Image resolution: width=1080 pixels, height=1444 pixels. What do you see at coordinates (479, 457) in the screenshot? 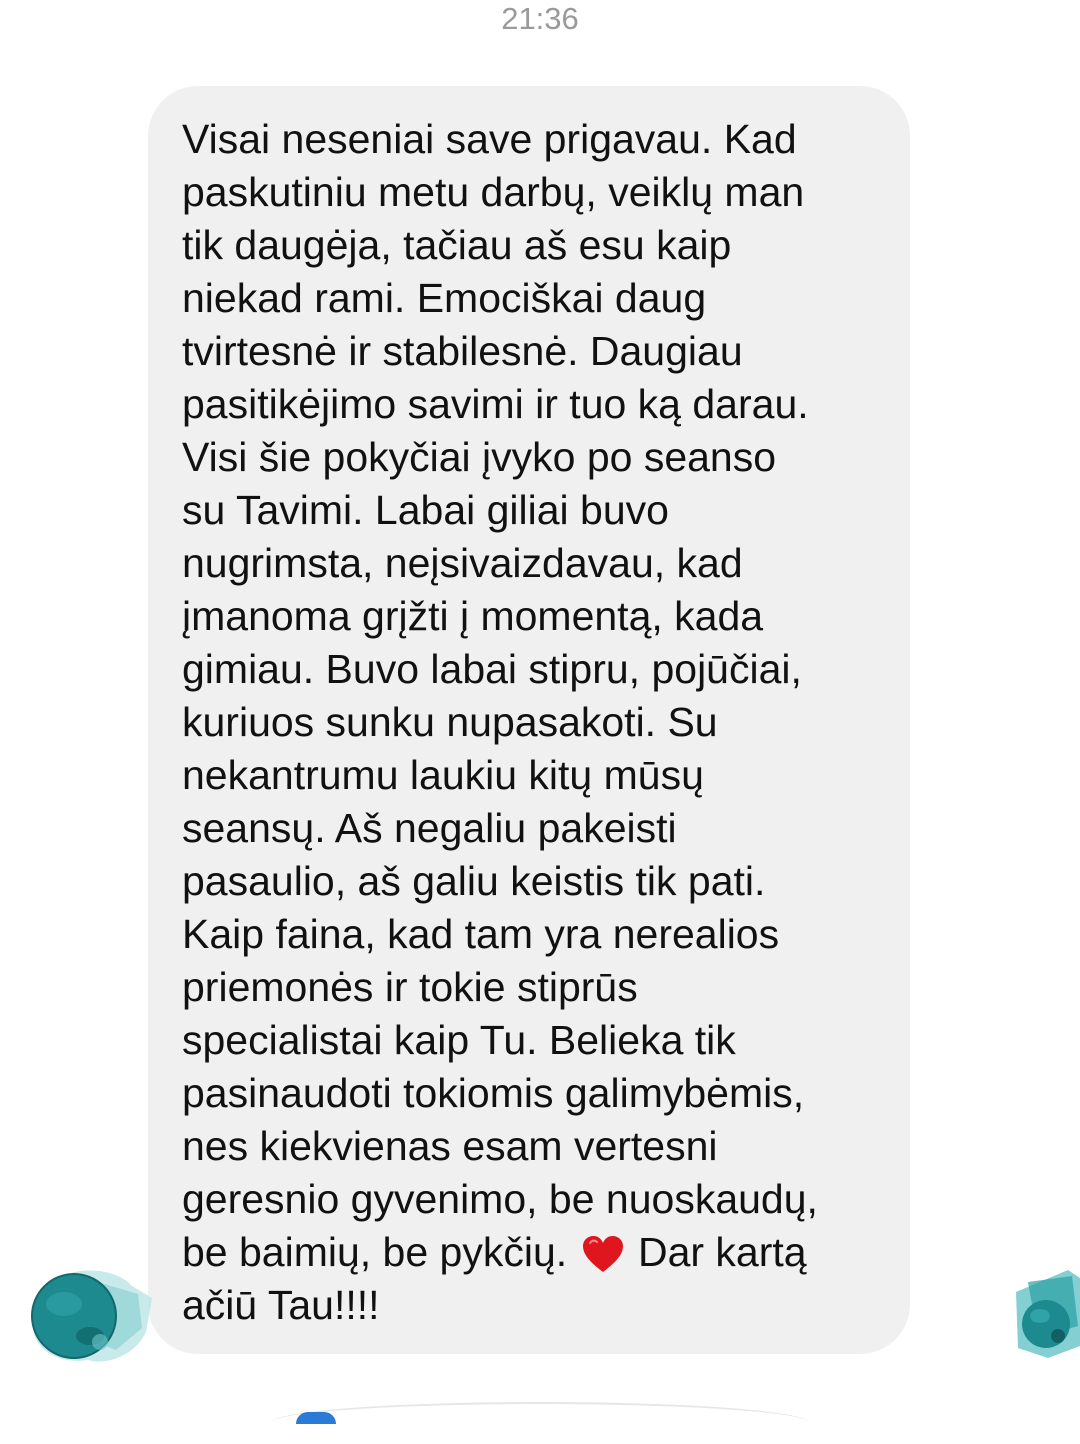
I see `message-line: Visi šie pokyčiai įvyko po seanso` at bounding box center [479, 457].